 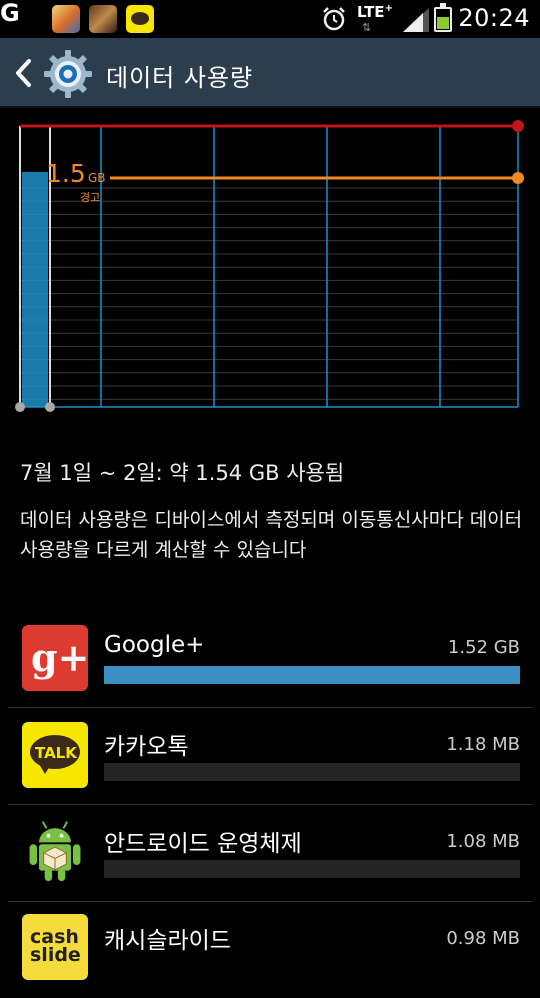 What do you see at coordinates (367, 27) in the screenshot?
I see `data-activity-icon: ⇅` at bounding box center [367, 27].